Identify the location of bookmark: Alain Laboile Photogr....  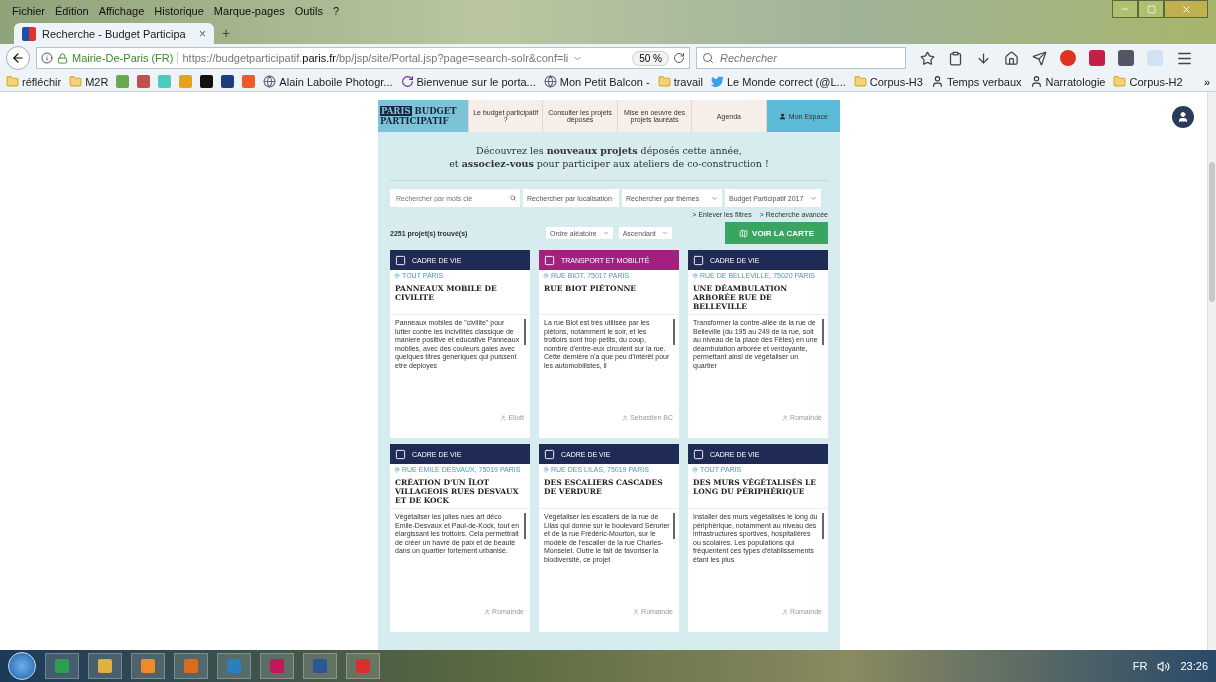
(328, 81).